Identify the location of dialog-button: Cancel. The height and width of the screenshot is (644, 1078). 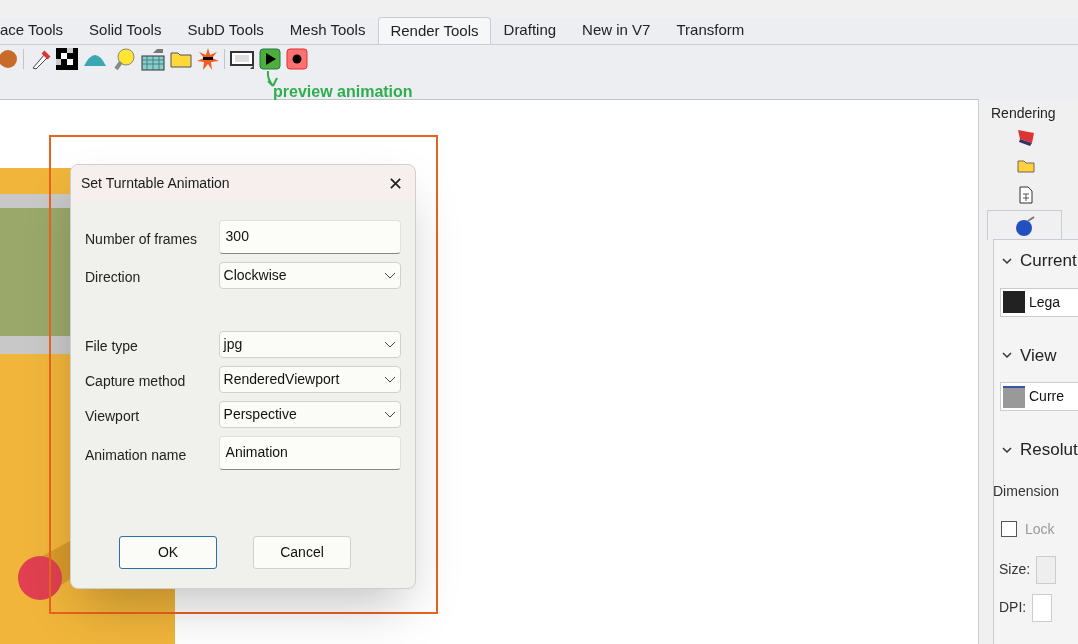
(302, 552).